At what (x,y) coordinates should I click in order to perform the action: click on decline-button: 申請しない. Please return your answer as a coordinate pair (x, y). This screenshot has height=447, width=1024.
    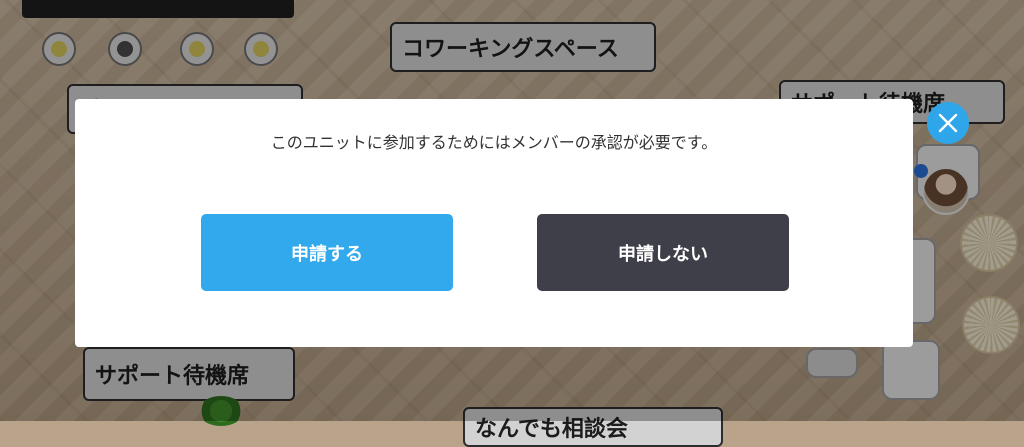
    Looking at the image, I should click on (663, 252).